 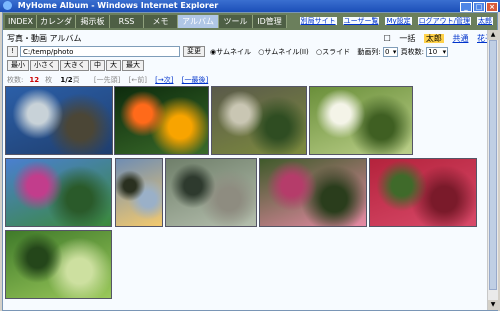 What do you see at coordinates (15, 80) in the screenshot?
I see `count-label: 枚数:` at bounding box center [15, 80].